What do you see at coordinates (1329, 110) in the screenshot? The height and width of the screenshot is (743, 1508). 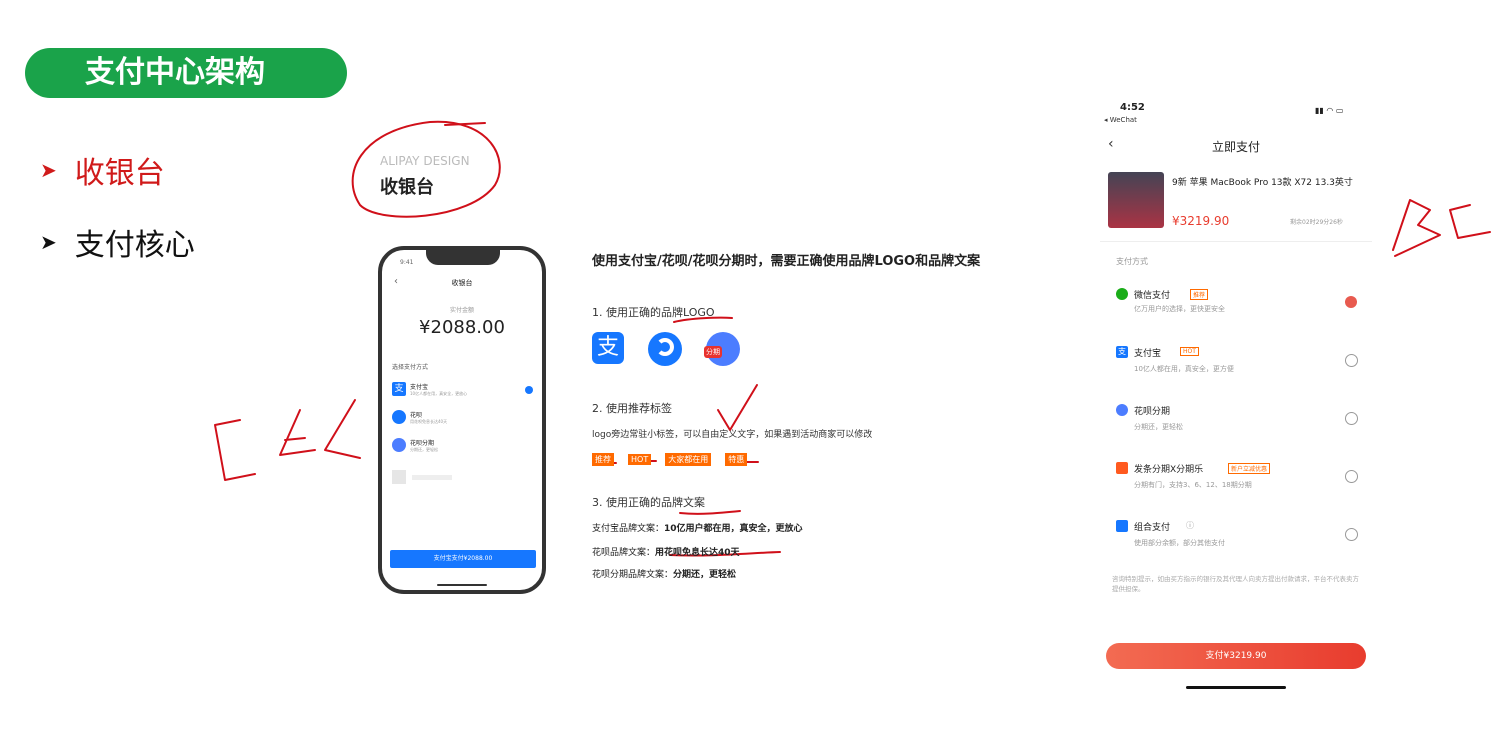 I see `signal-wifi-battery-icon: ▮▮ ◠ ▭` at bounding box center [1329, 110].